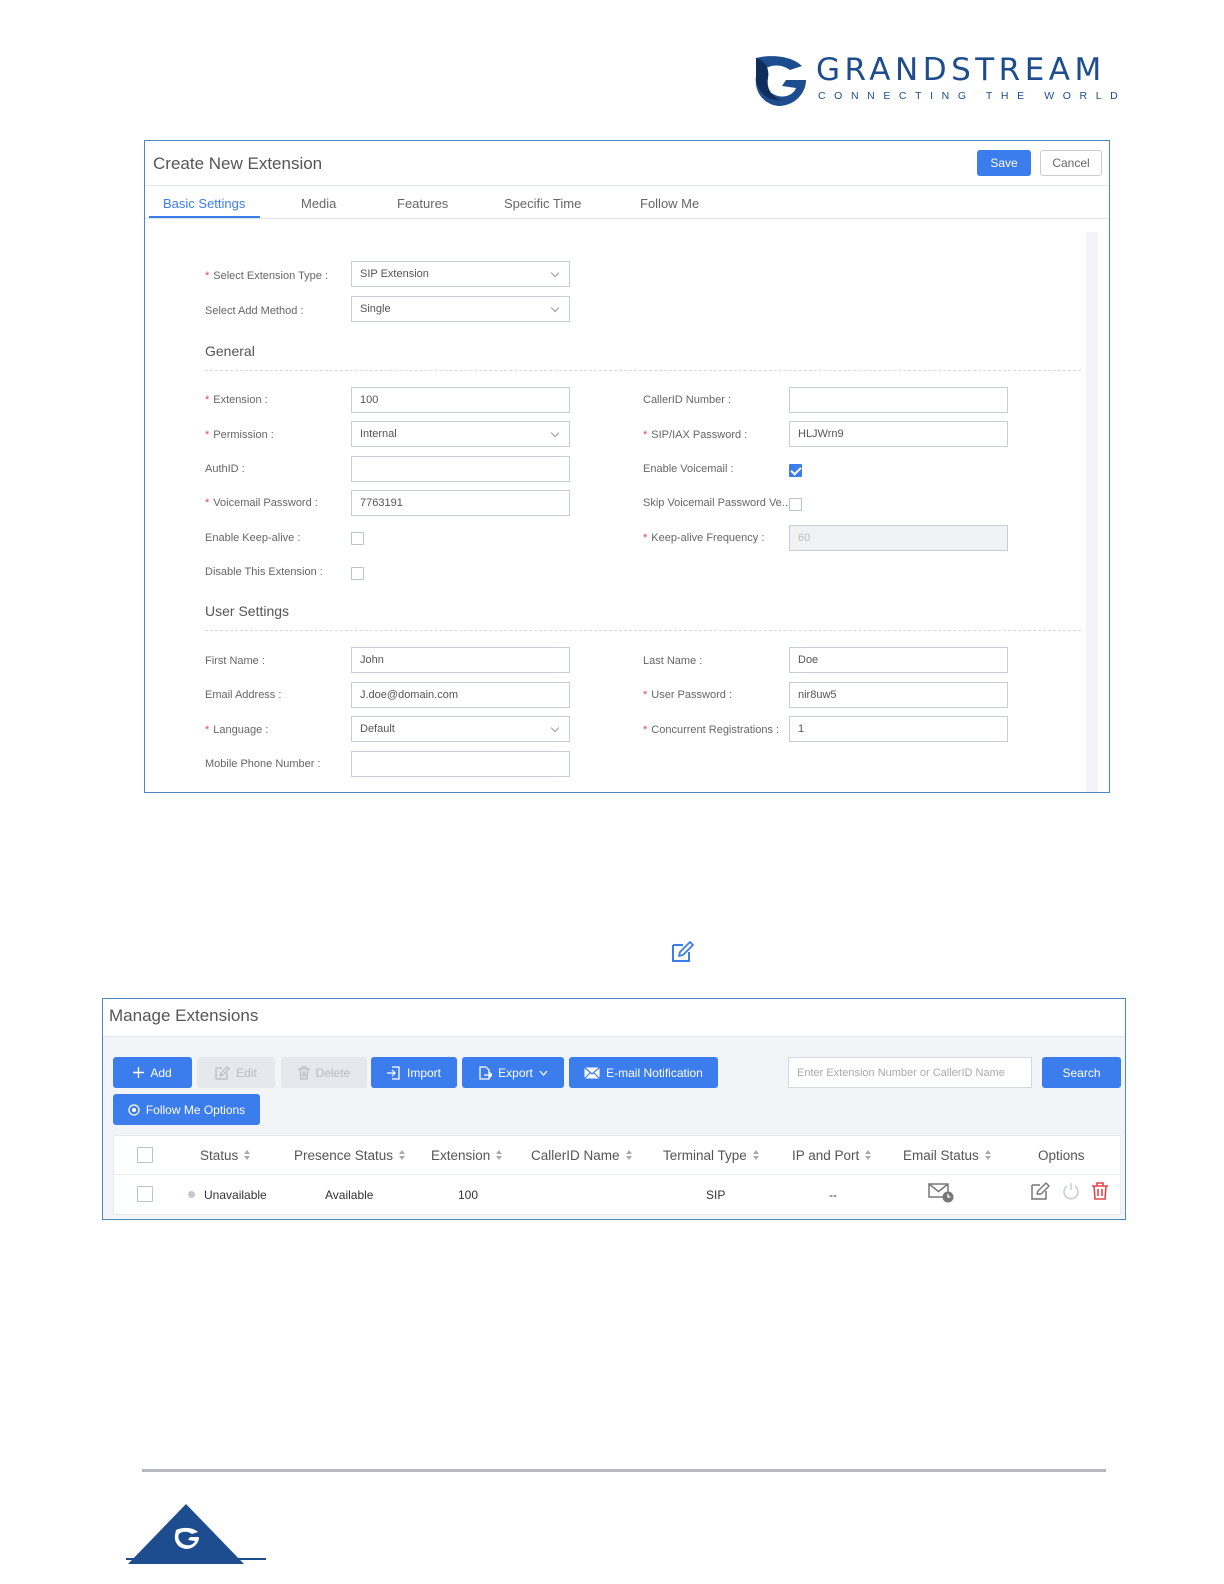 This screenshot has height=1584, width=1224. I want to click on extension-label: * Extension :, so click(236, 400).